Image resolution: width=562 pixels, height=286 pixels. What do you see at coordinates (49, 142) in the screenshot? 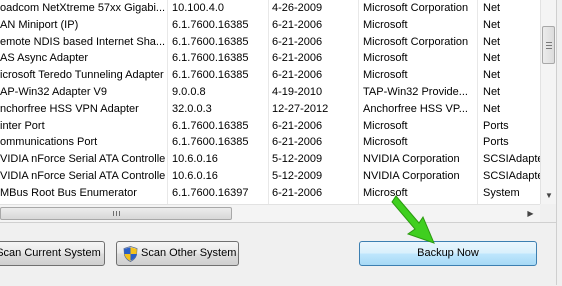
I see `cell-name: ommunications Port` at bounding box center [49, 142].